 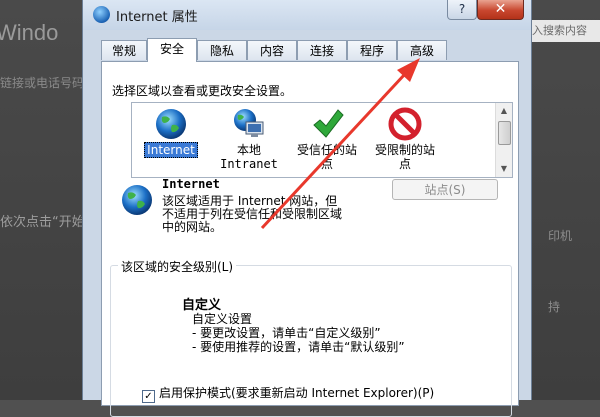 I want to click on tab-privacy: 隐私, so click(x=222, y=50).